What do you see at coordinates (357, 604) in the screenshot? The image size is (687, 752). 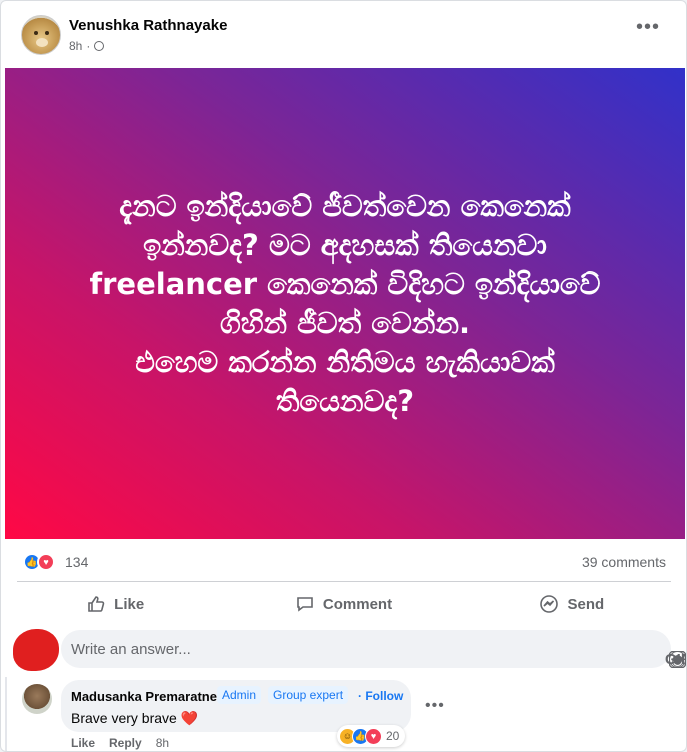 I see `comment-label: Comment` at bounding box center [357, 604].